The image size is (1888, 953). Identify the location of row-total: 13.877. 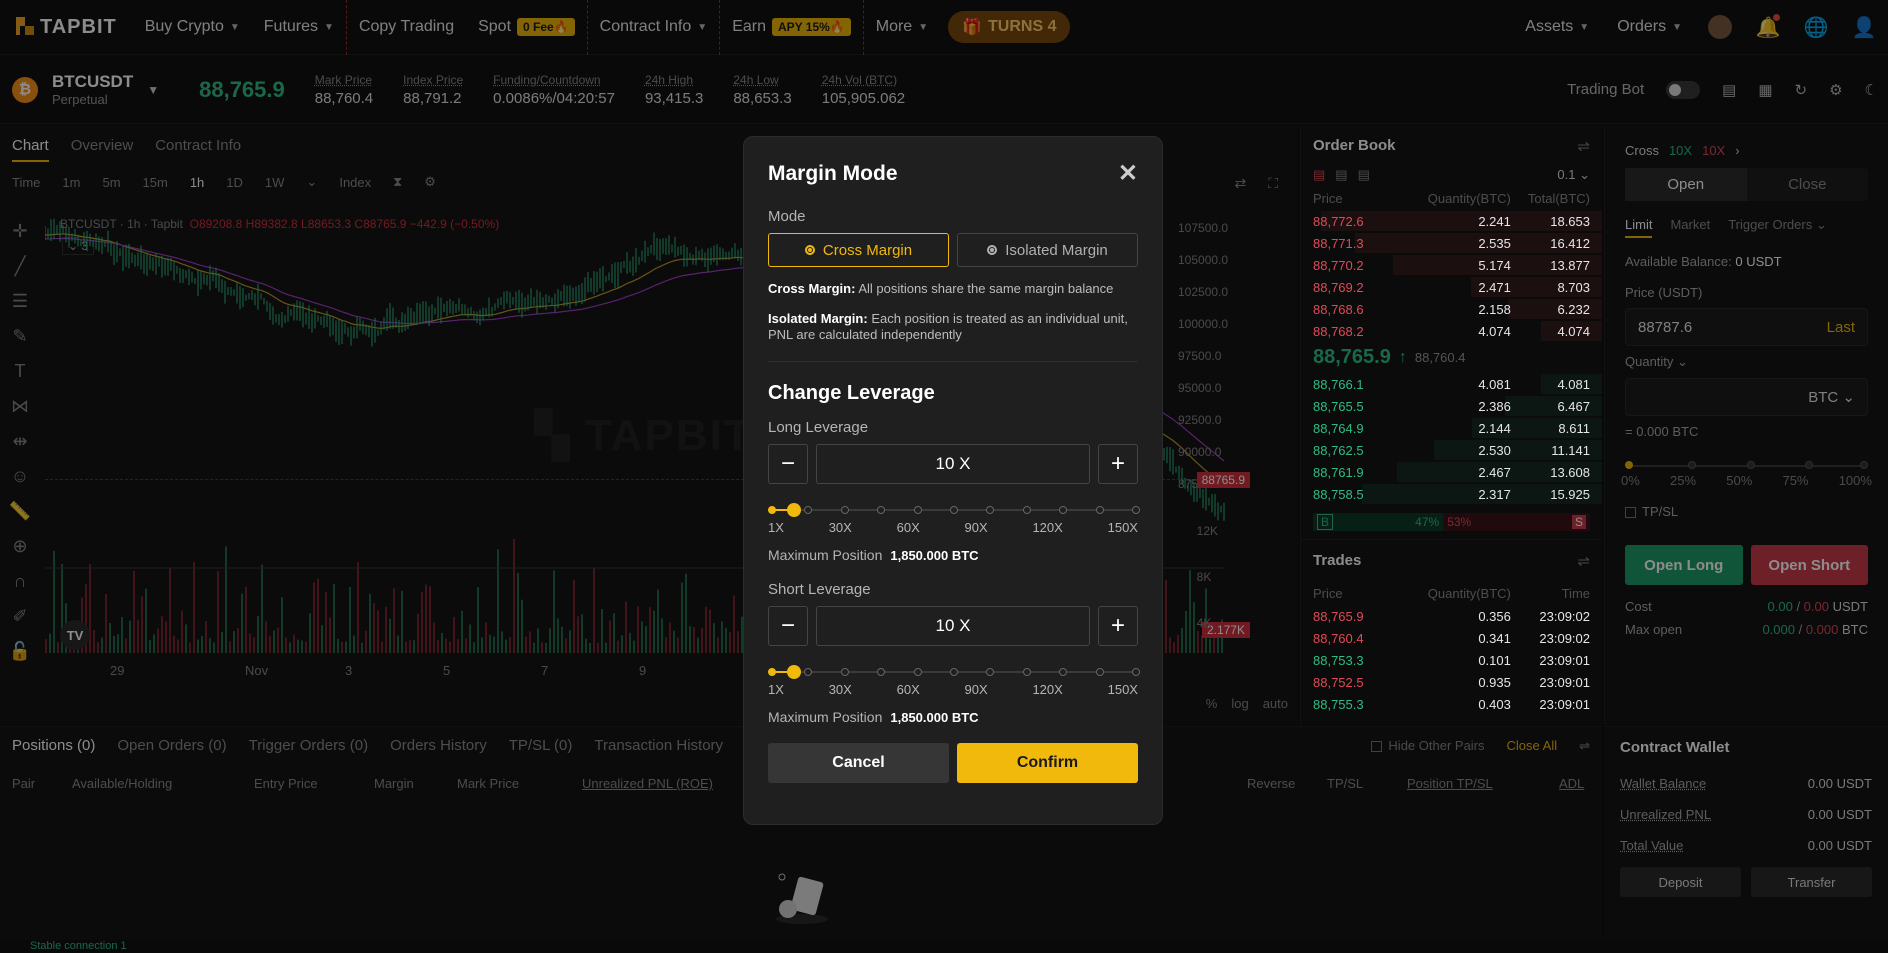
(1570, 265).